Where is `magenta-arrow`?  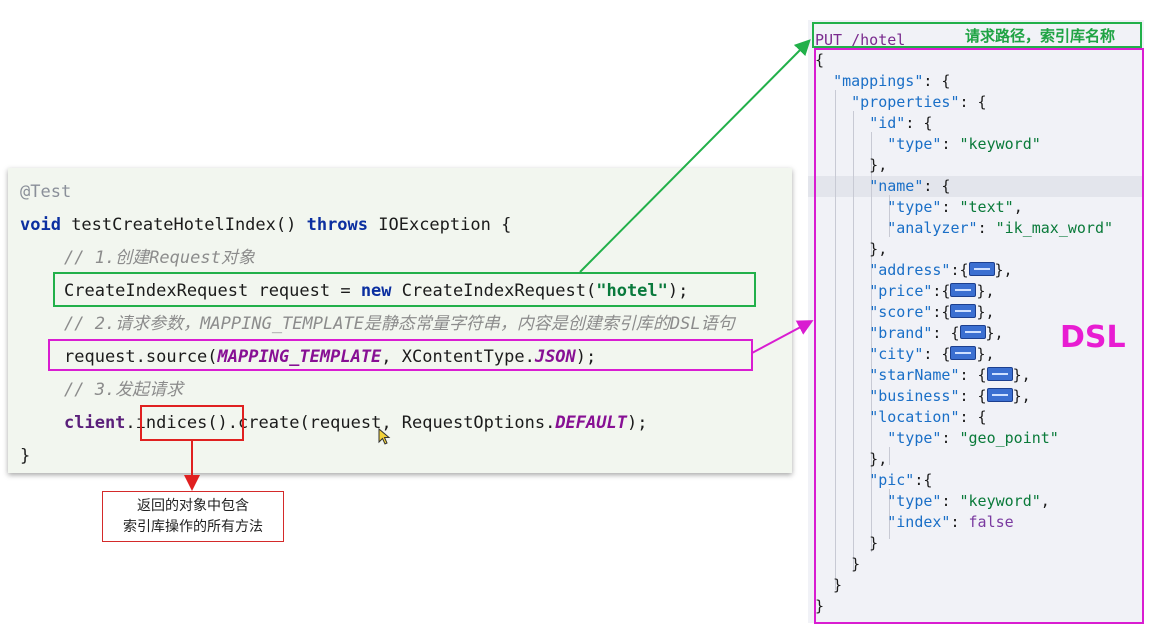
magenta-arrow is located at coordinates (782, 337).